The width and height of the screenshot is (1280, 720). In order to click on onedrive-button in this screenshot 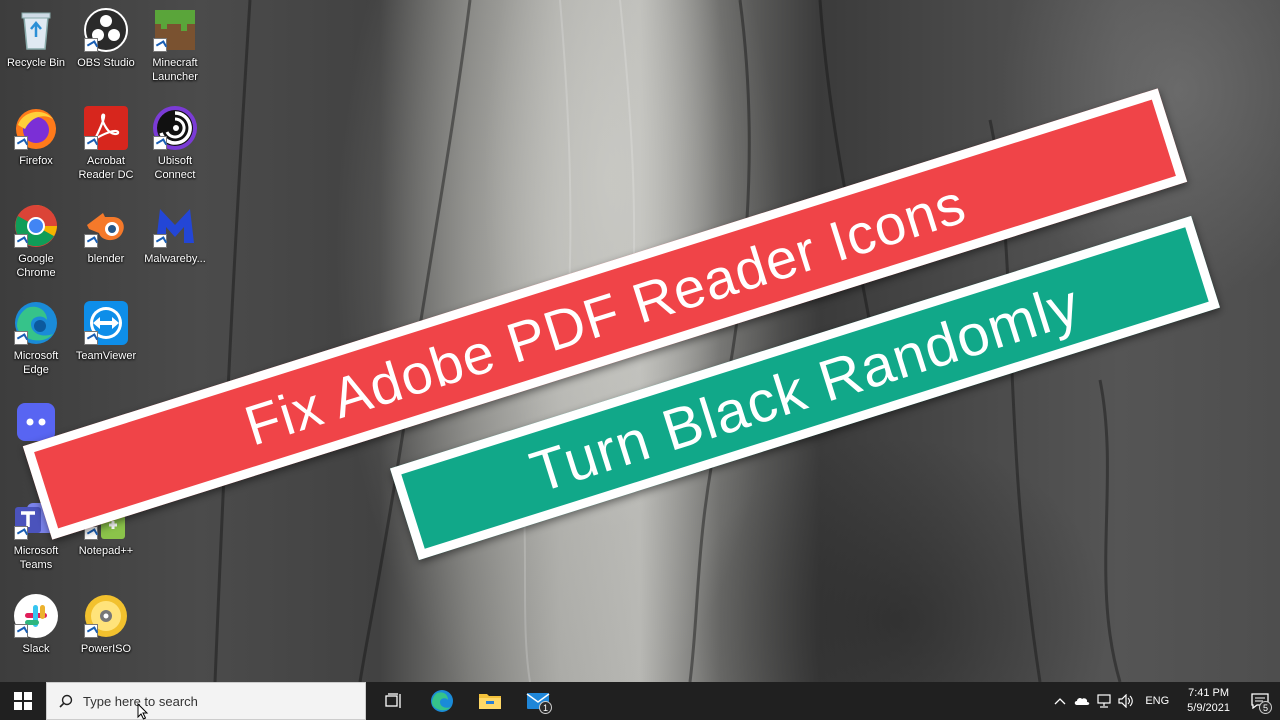, I will do `click(1082, 701)`.